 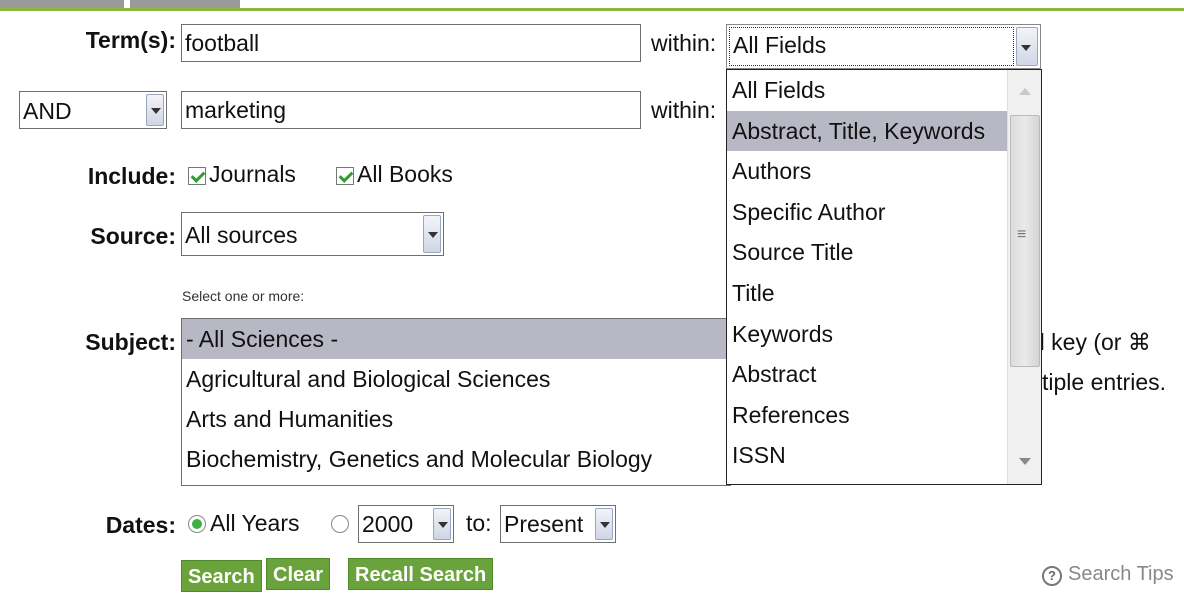 I want to click on within-option-highlighted: Abstract, Title, Keywords, so click(x=867, y=131).